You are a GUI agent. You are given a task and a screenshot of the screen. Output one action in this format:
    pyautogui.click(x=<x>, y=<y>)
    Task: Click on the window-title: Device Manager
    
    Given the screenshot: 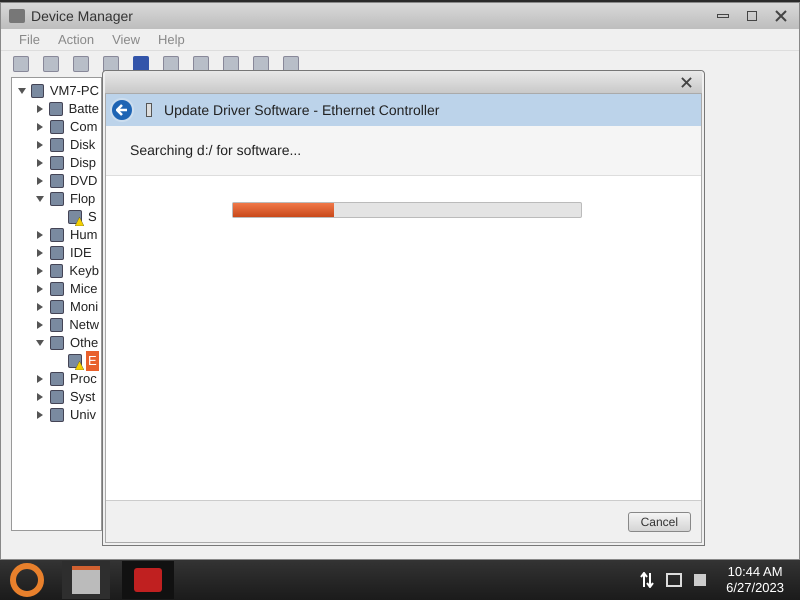 What is the action you would take?
    pyautogui.click(x=82, y=16)
    